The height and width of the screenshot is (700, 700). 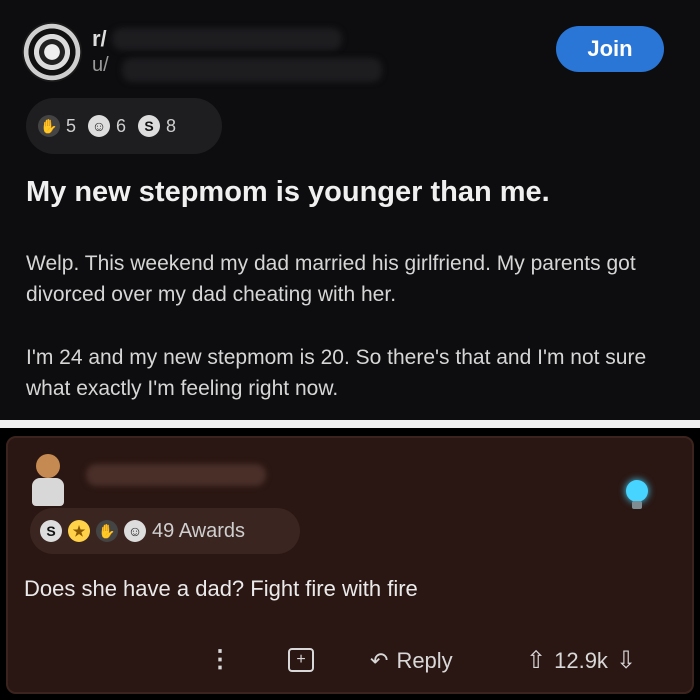 What do you see at coordinates (626, 661) in the screenshot?
I see `downvote-icon: ⇩` at bounding box center [626, 661].